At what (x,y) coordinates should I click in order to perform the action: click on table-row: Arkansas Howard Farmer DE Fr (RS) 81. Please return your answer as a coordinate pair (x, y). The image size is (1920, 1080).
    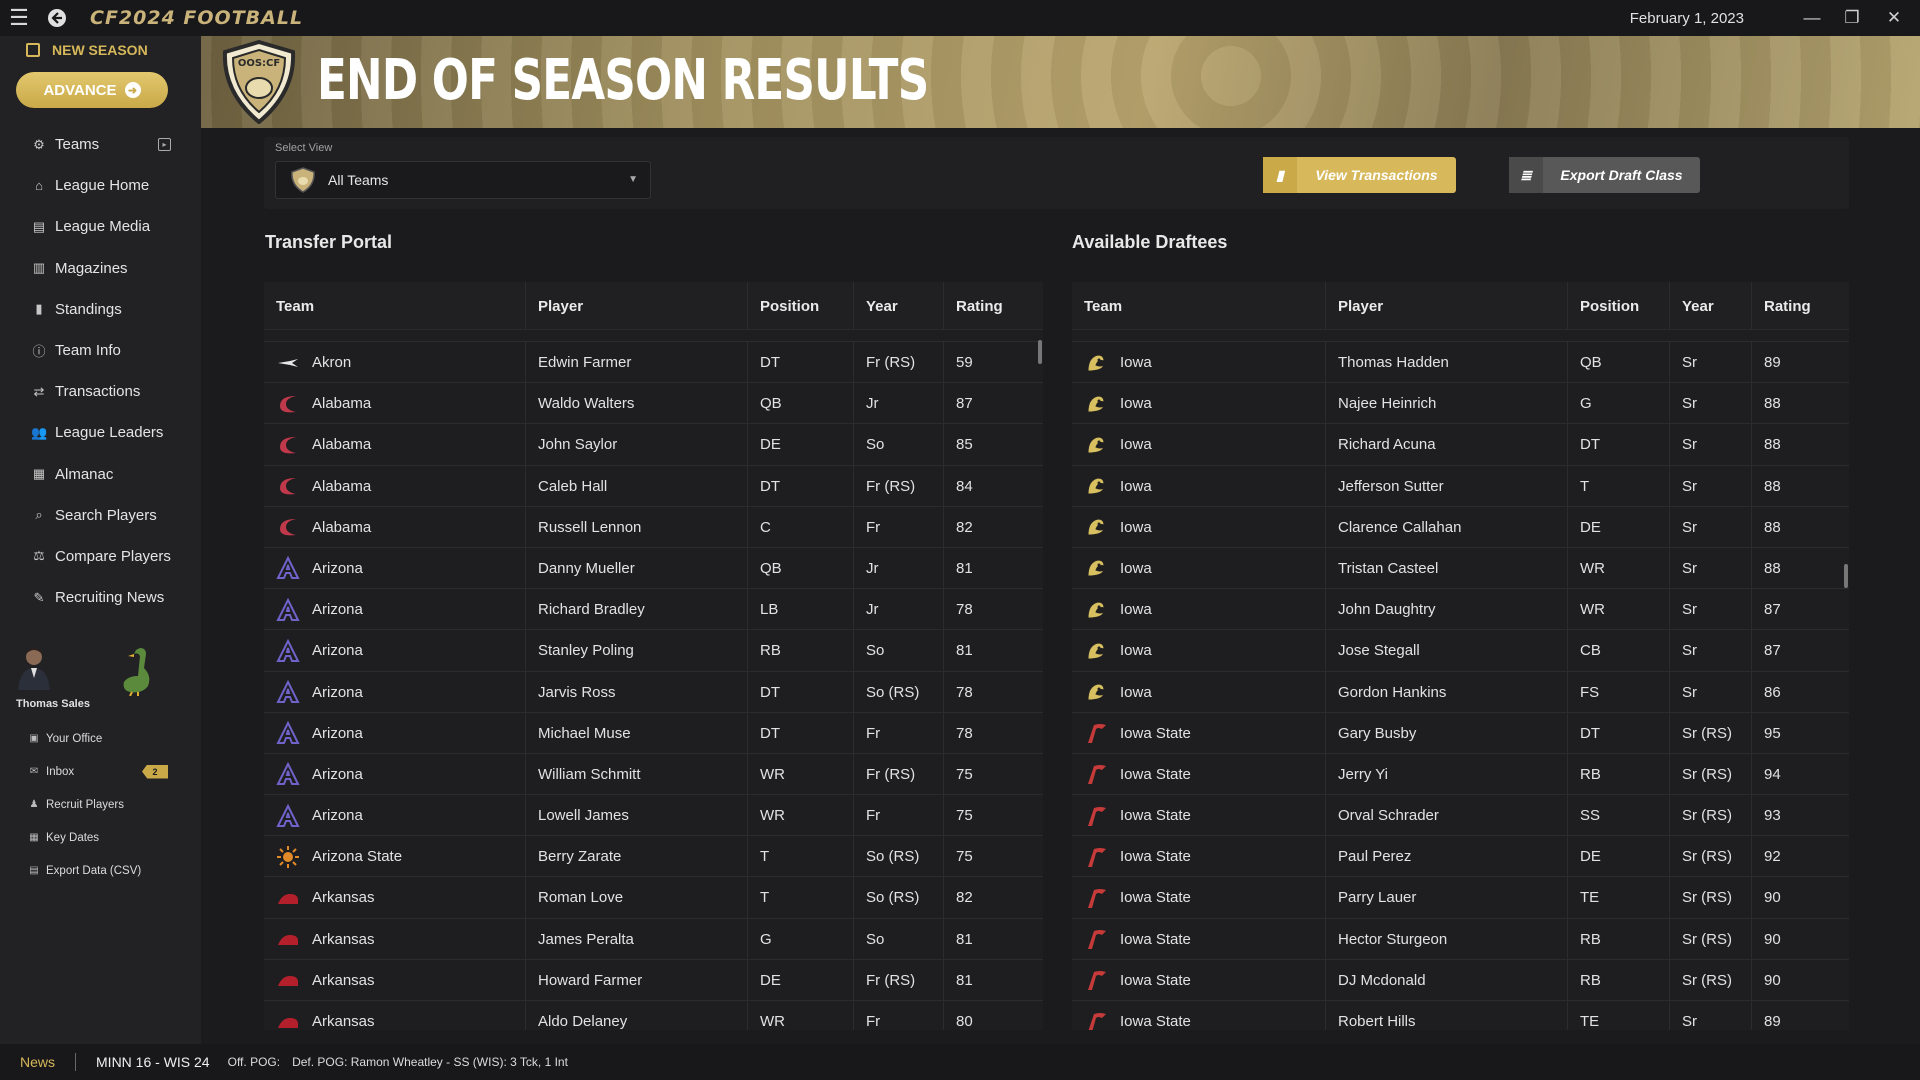
    Looking at the image, I should click on (653, 980).